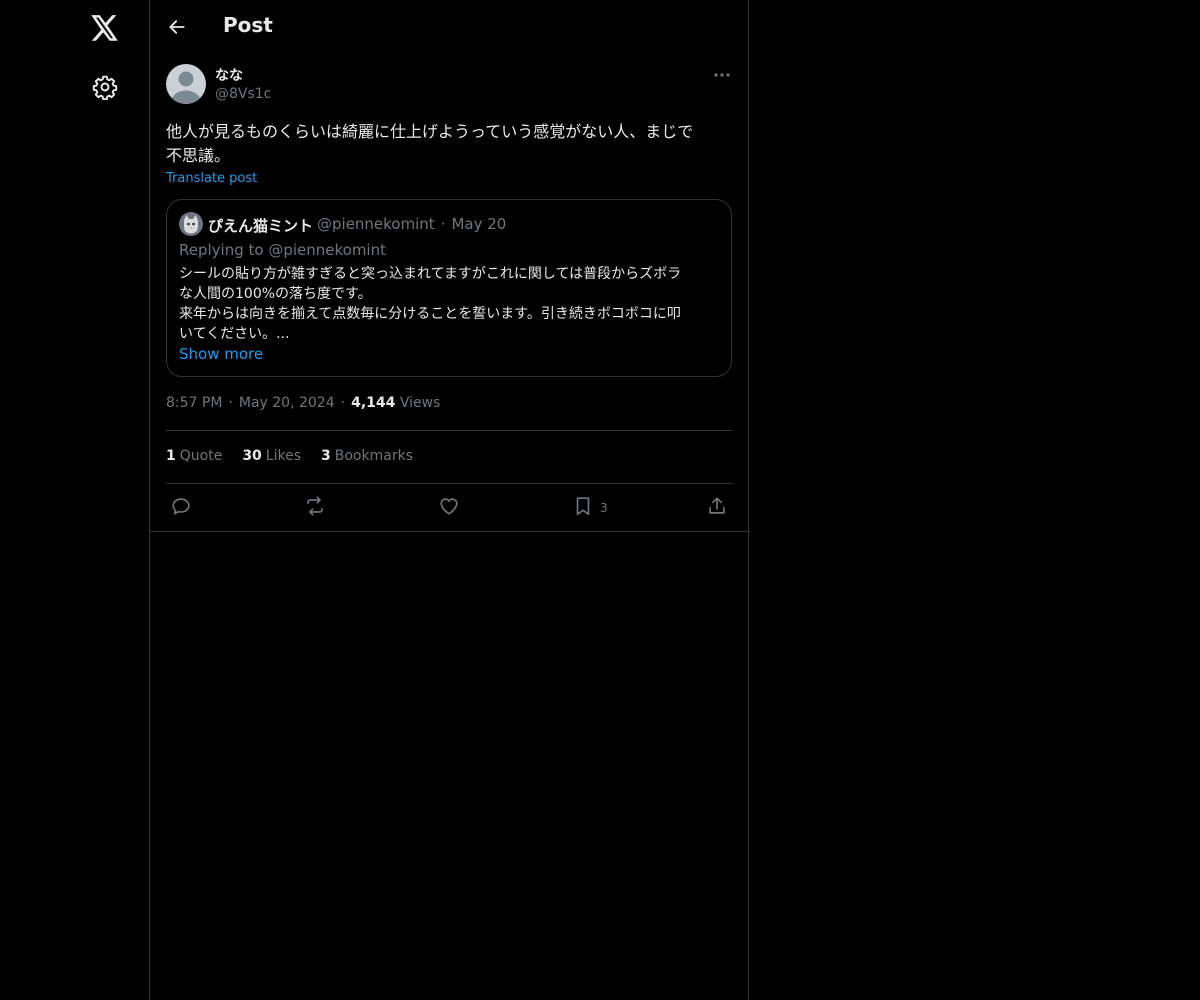  What do you see at coordinates (171, 456) in the screenshot?
I see `quotes-count: 1` at bounding box center [171, 456].